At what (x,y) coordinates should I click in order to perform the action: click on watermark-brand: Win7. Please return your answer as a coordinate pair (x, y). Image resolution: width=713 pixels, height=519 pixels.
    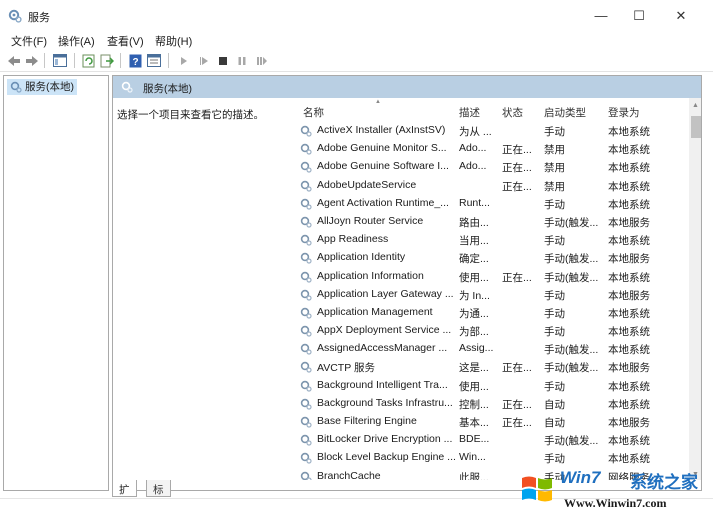
    Looking at the image, I should click on (580, 477).